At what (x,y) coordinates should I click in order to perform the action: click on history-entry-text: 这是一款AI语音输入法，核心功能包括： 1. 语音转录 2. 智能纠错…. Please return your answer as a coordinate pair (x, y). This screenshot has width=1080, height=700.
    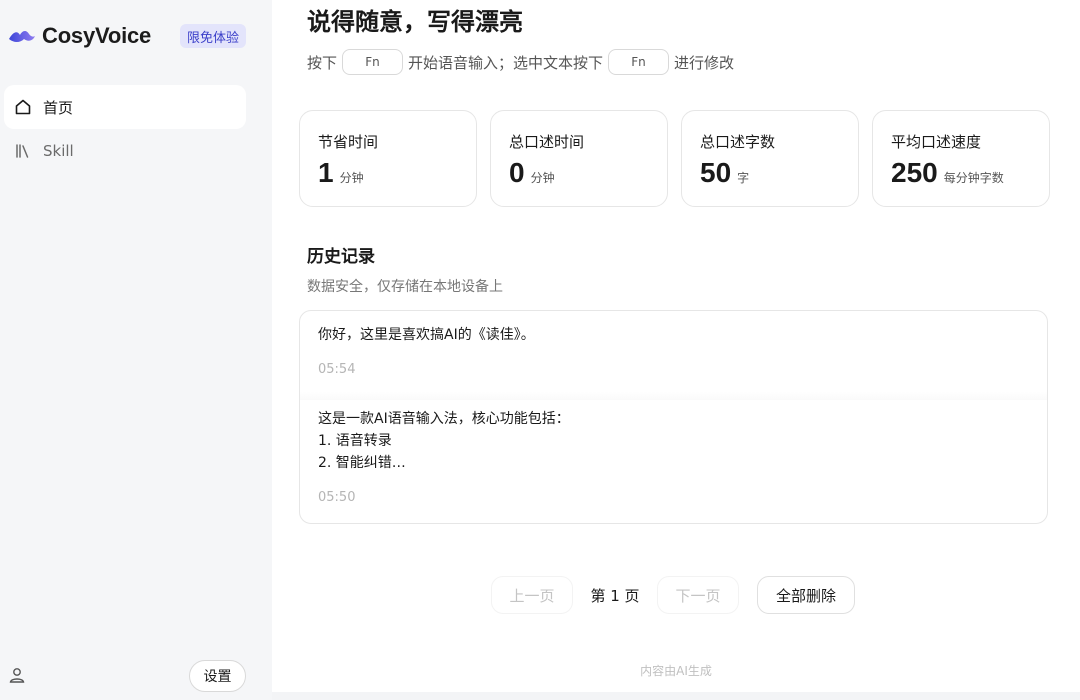
    Looking at the image, I should click on (444, 441).